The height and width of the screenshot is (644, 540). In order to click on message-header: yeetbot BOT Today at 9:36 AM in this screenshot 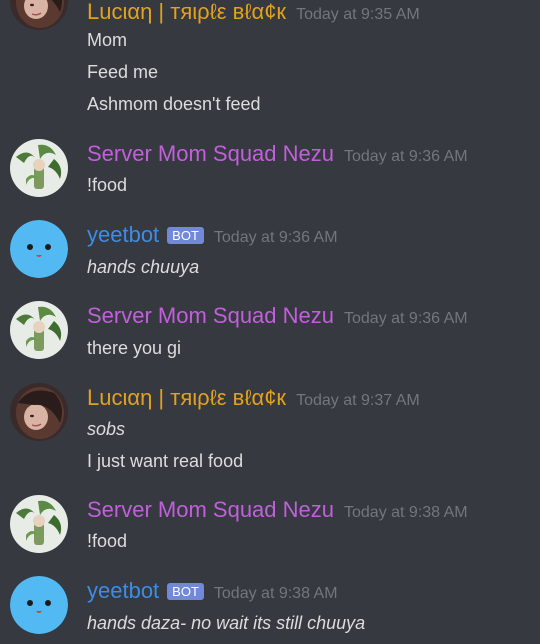, I will do `click(212, 235)`.